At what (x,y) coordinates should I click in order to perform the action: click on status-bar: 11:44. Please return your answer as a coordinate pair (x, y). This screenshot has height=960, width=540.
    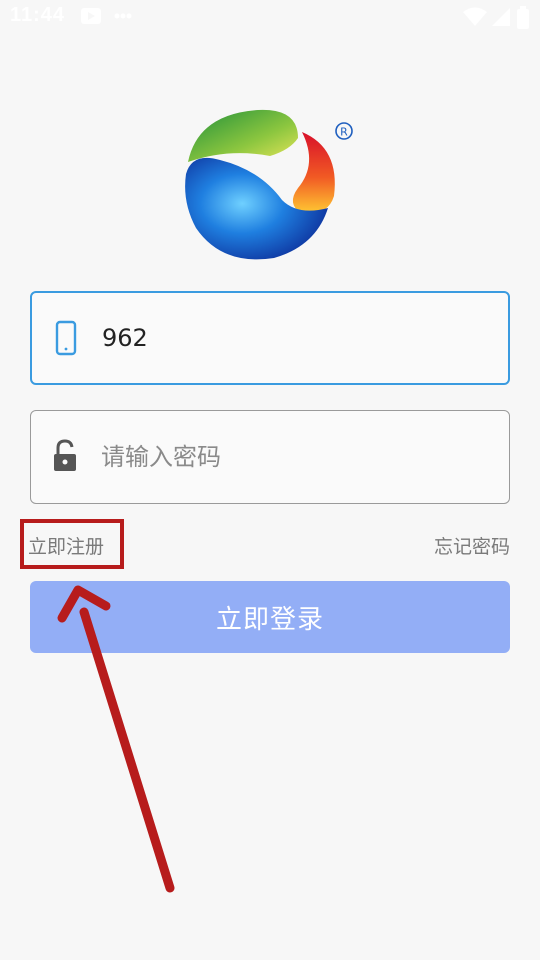
    Looking at the image, I should click on (270, 18).